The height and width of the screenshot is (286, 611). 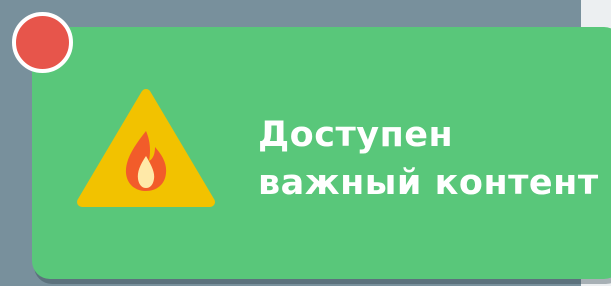 I want to click on banner-message-line-2: важный контент, so click(x=428, y=183).